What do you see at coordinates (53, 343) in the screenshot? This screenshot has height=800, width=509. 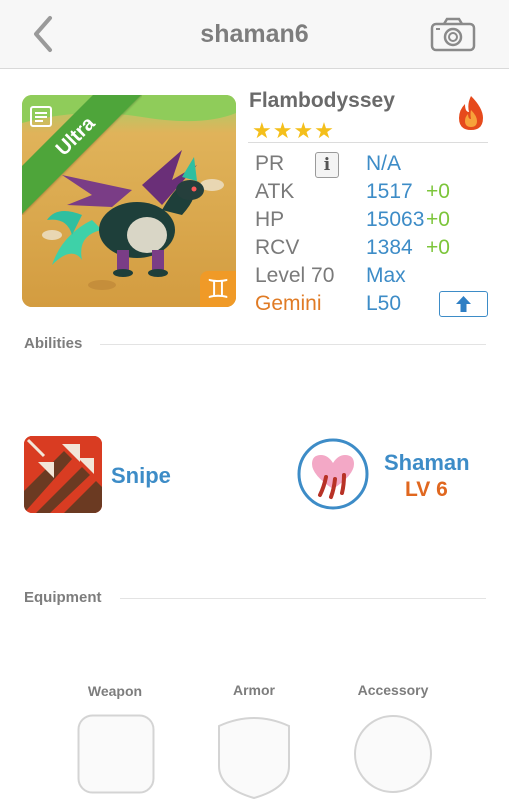 I see `abilities-title: Abilities` at bounding box center [53, 343].